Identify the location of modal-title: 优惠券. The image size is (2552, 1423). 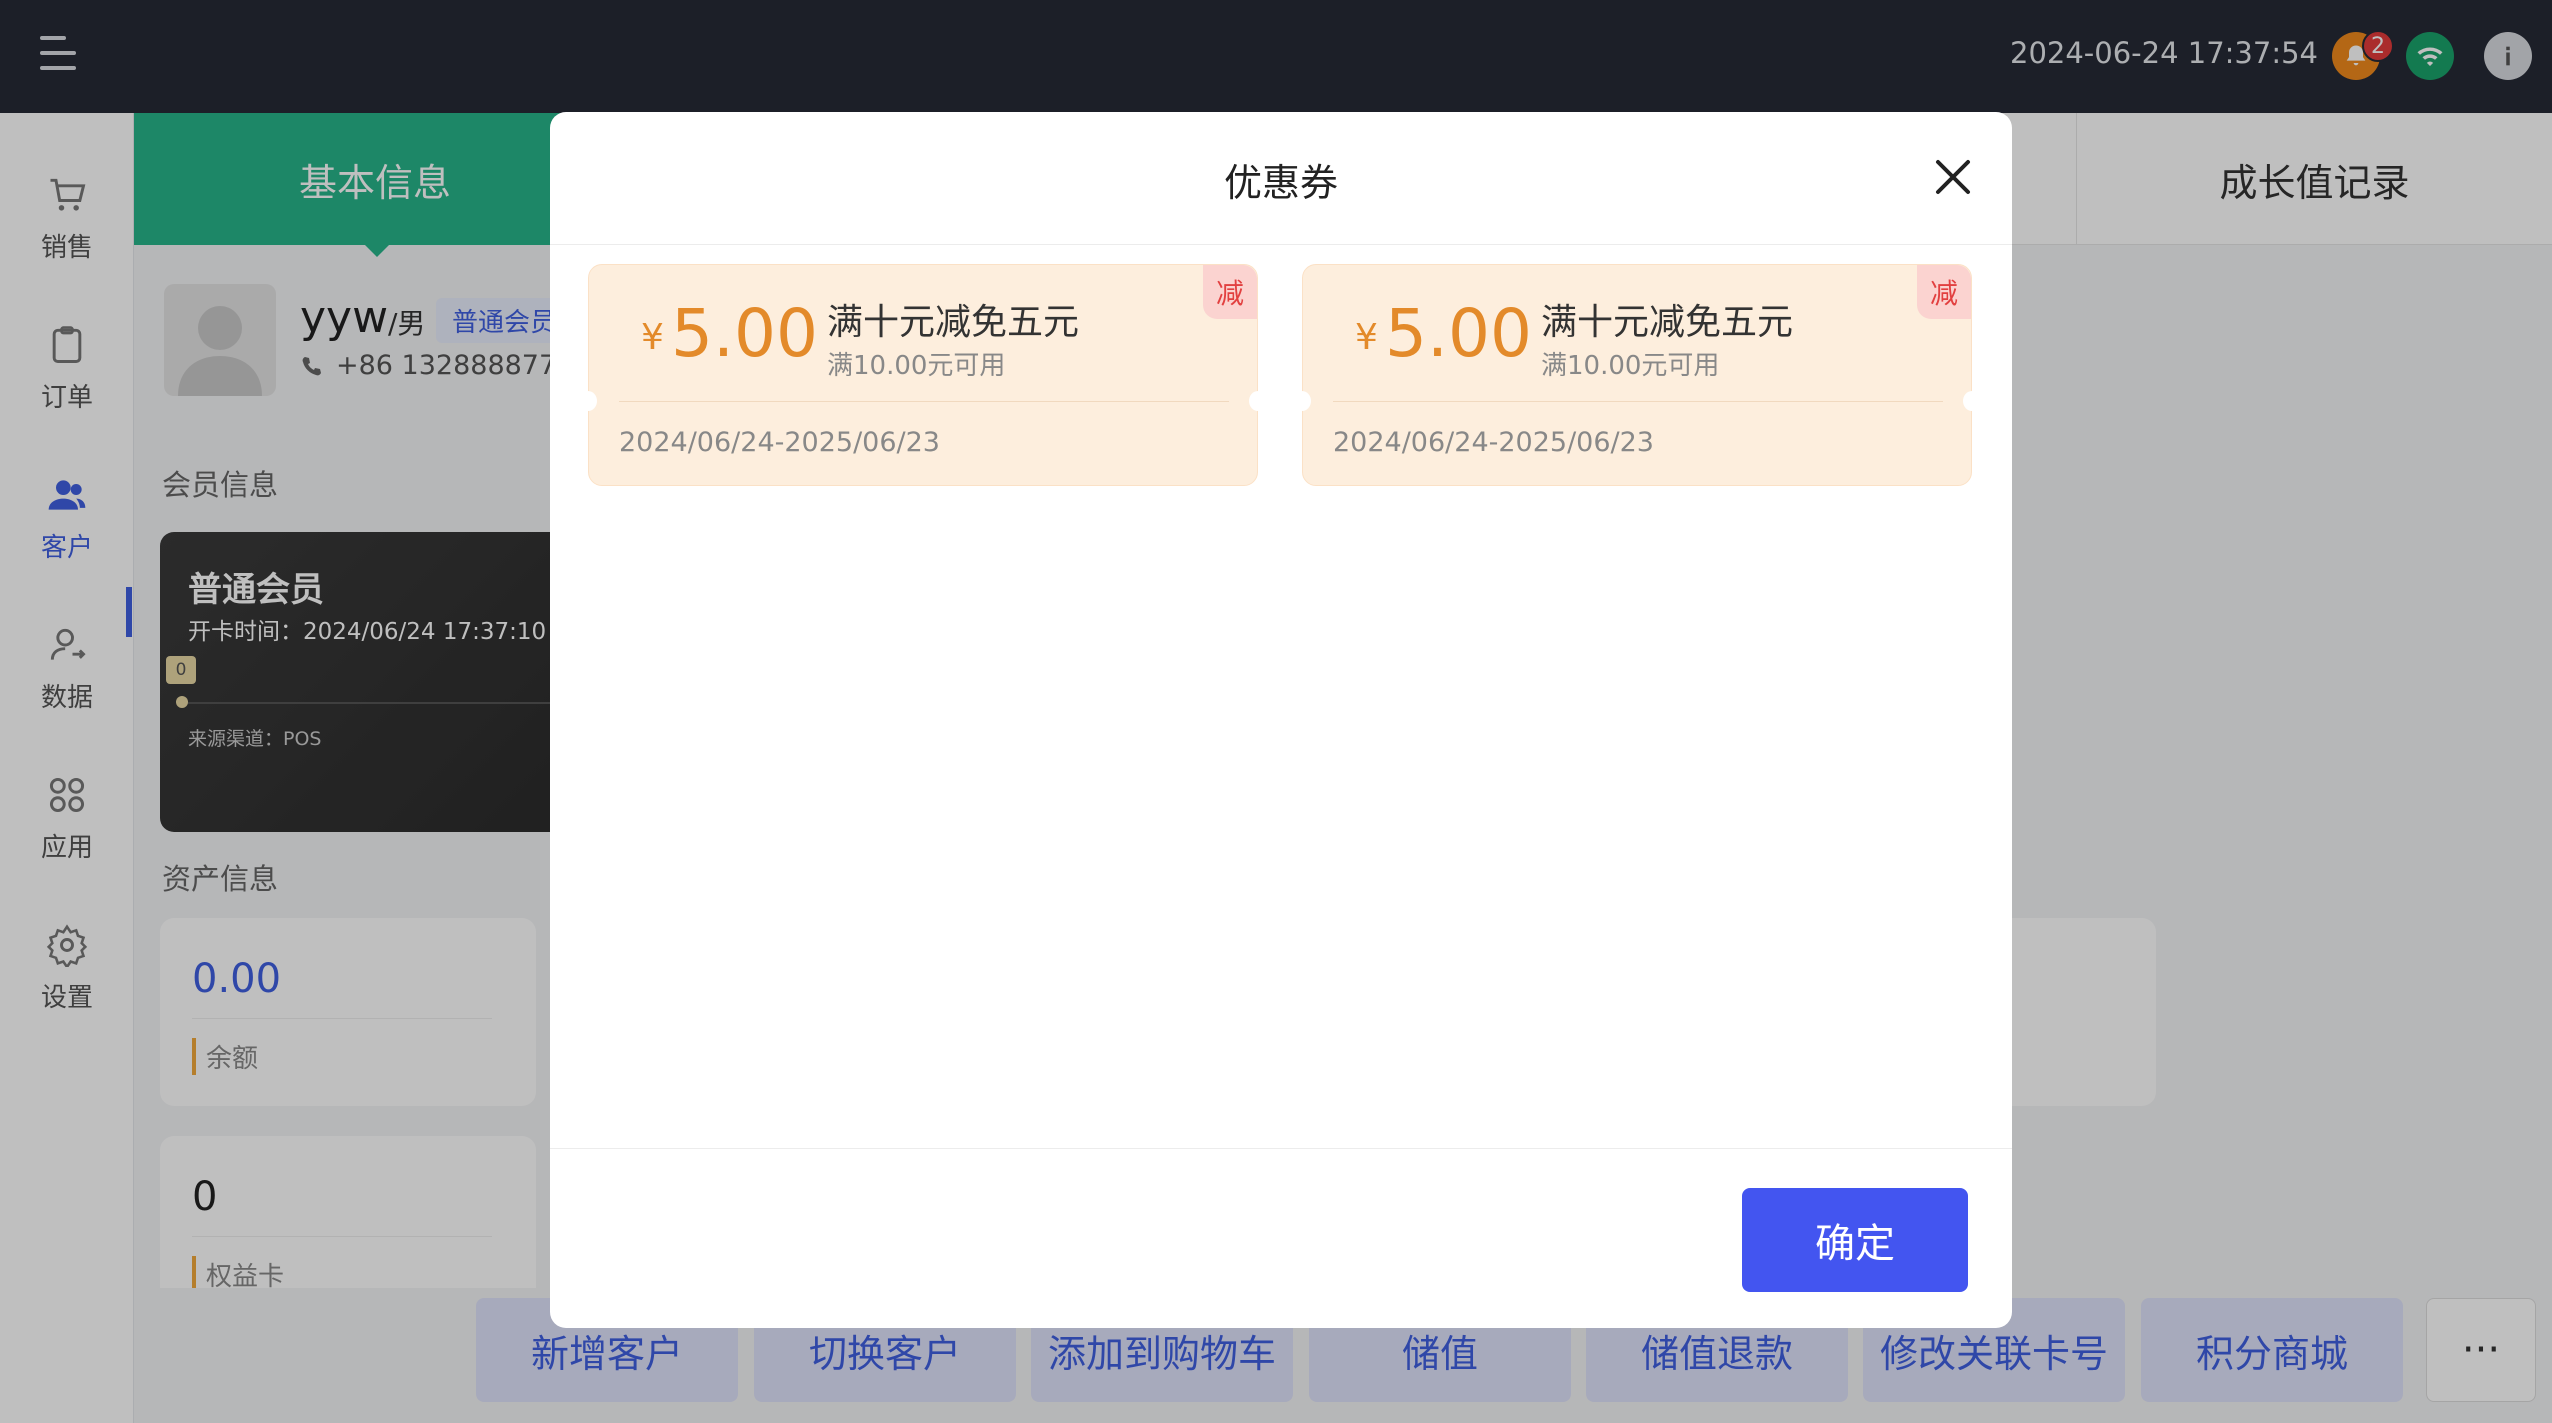
(1280, 183).